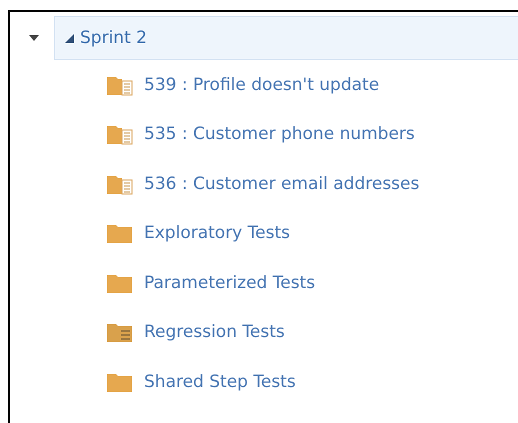  Describe the element at coordinates (262, 84) in the screenshot. I see `tree-item: 539 : Profile doesn't update` at that location.